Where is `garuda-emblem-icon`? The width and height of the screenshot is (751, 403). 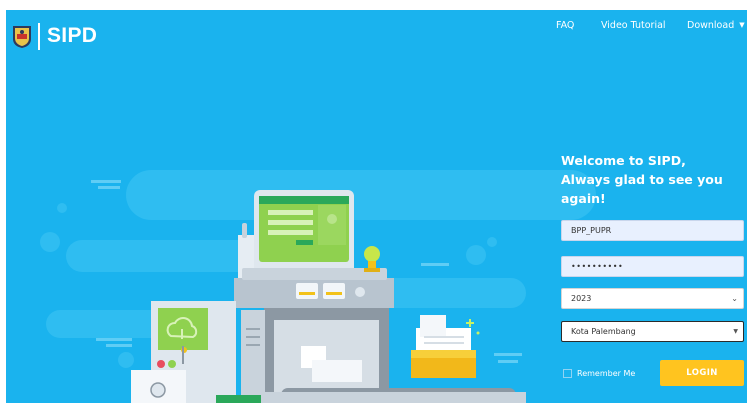 garuda-emblem-icon is located at coordinates (22, 37).